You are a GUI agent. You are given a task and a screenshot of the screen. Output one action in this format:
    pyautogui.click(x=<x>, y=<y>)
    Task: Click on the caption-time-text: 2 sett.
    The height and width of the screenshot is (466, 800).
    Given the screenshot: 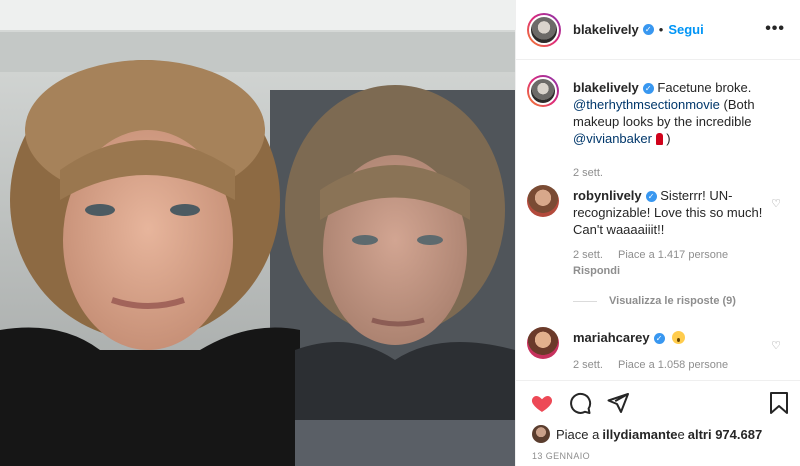 What is the action you would take?
    pyautogui.click(x=588, y=173)
    